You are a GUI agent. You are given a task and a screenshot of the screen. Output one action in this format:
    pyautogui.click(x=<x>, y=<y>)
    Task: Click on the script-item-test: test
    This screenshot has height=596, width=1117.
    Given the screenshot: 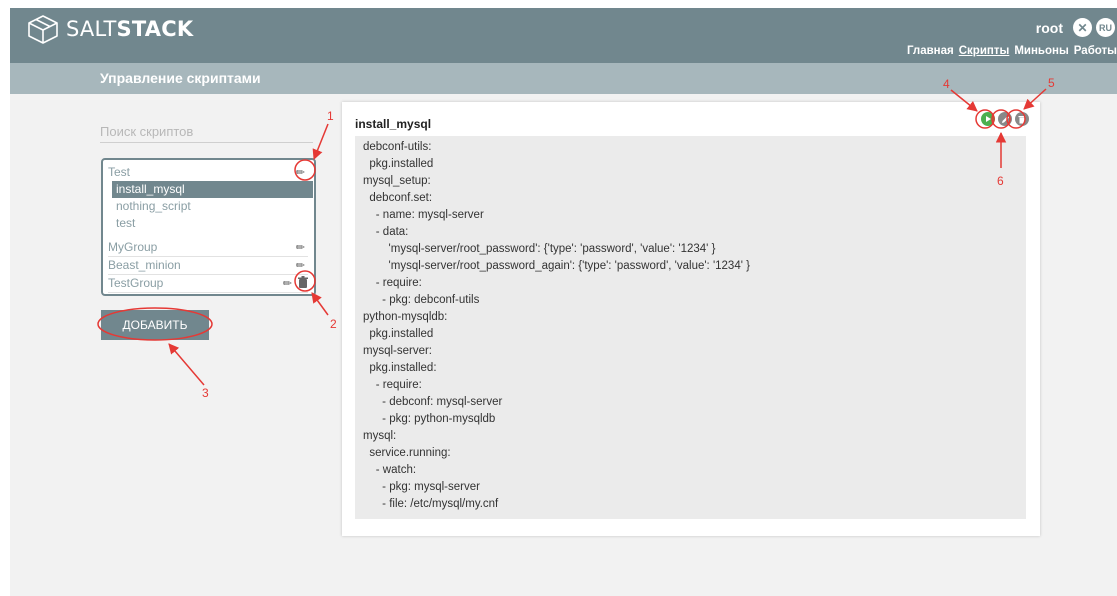 What is the action you would take?
    pyautogui.click(x=212, y=223)
    